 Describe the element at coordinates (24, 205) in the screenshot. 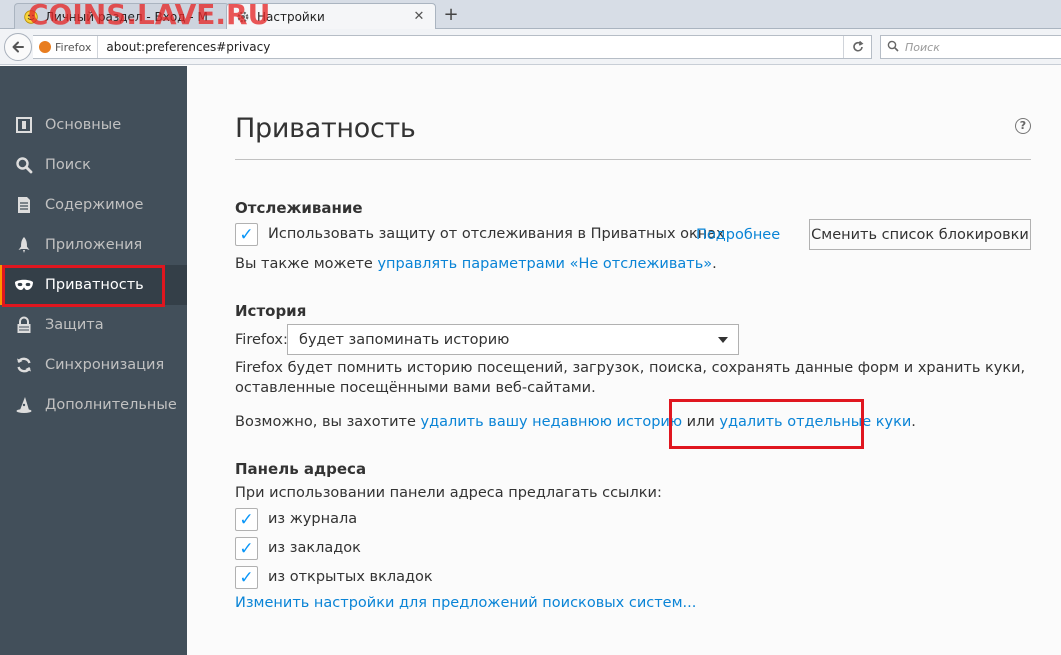

I see `content-icon` at that location.